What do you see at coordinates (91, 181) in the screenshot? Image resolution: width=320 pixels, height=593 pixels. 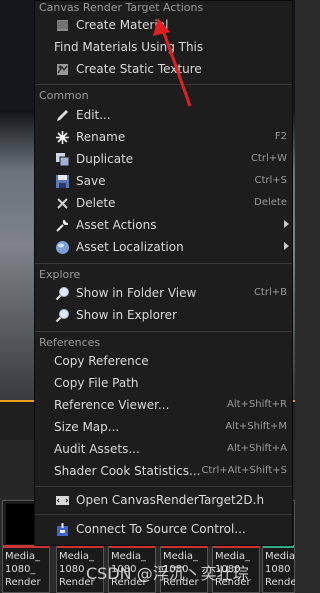 I see `menu-item-label: Save` at bounding box center [91, 181].